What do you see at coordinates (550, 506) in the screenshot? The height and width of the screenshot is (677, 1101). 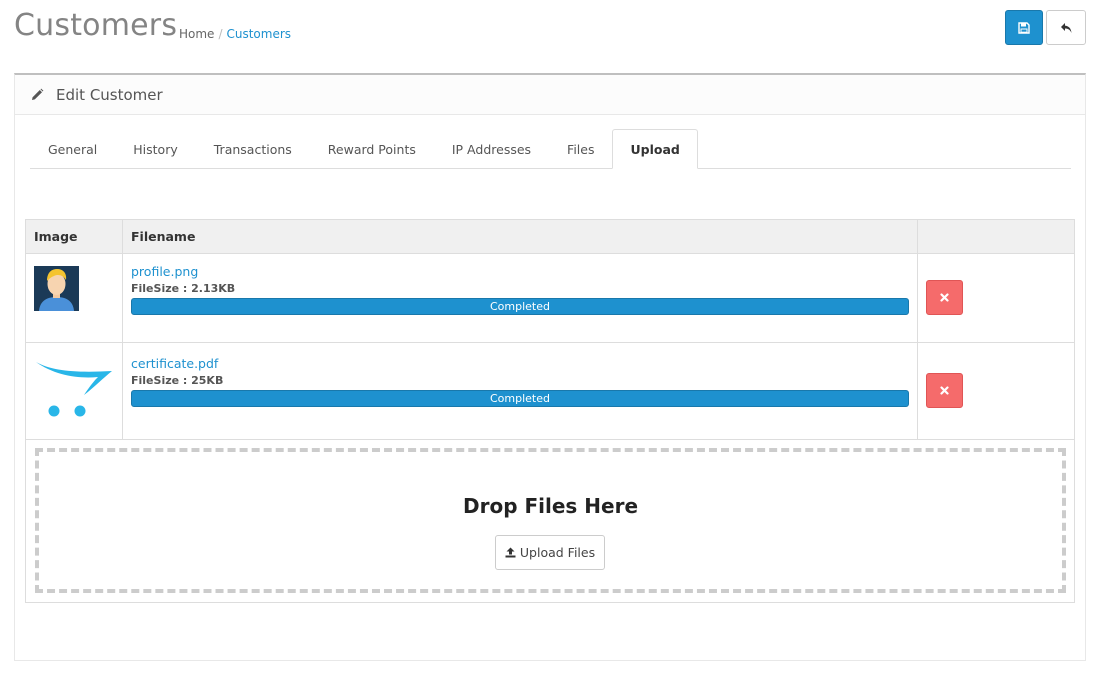 I see `drop-zone-title: Drop Files Here` at bounding box center [550, 506].